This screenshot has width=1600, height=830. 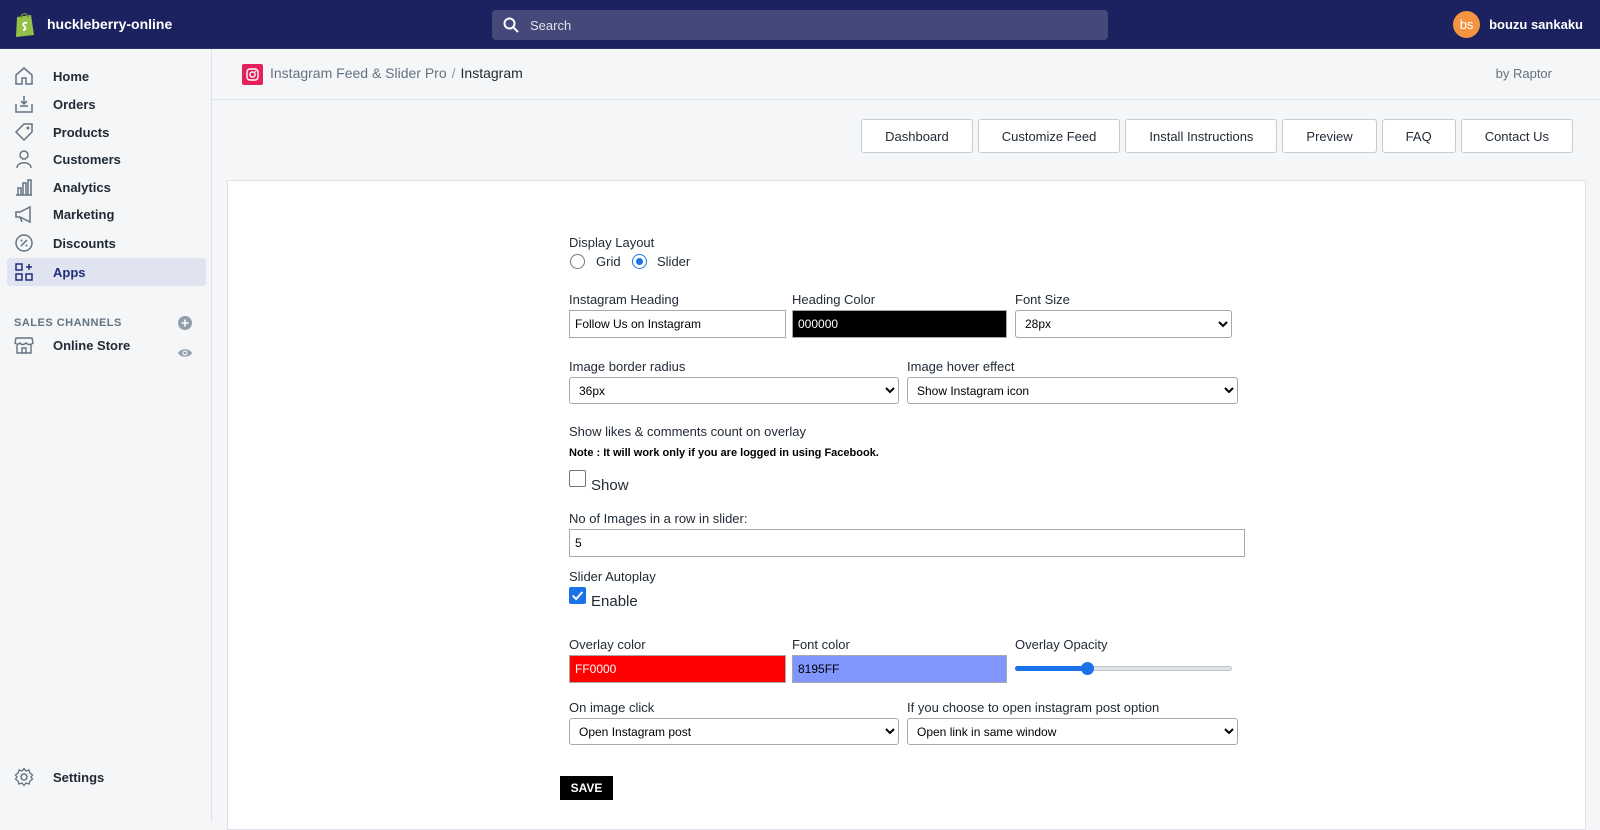 I want to click on search-icon, so click(x=511, y=25).